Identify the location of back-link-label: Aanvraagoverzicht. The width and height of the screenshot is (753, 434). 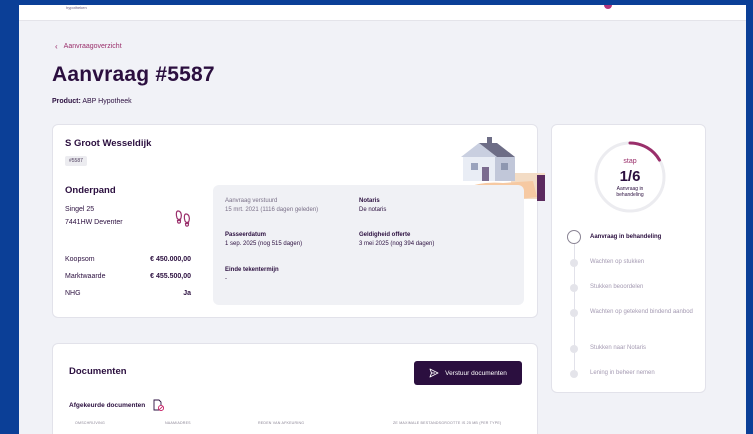
(92, 46).